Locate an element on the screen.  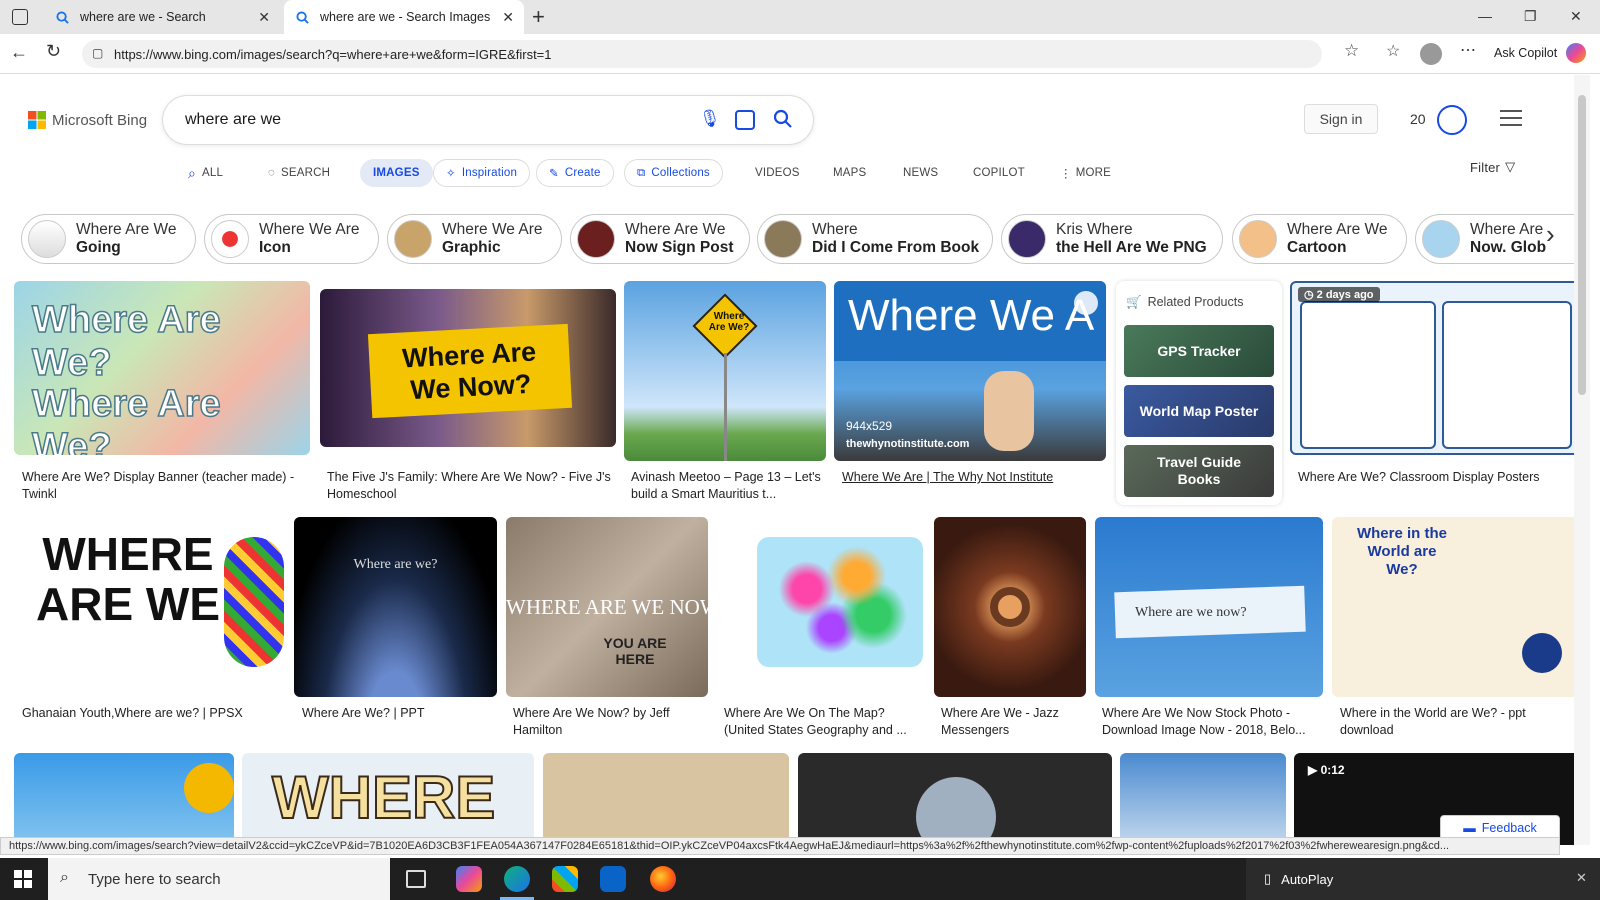
scrollbar-thumb is located at coordinates (1582, 245).